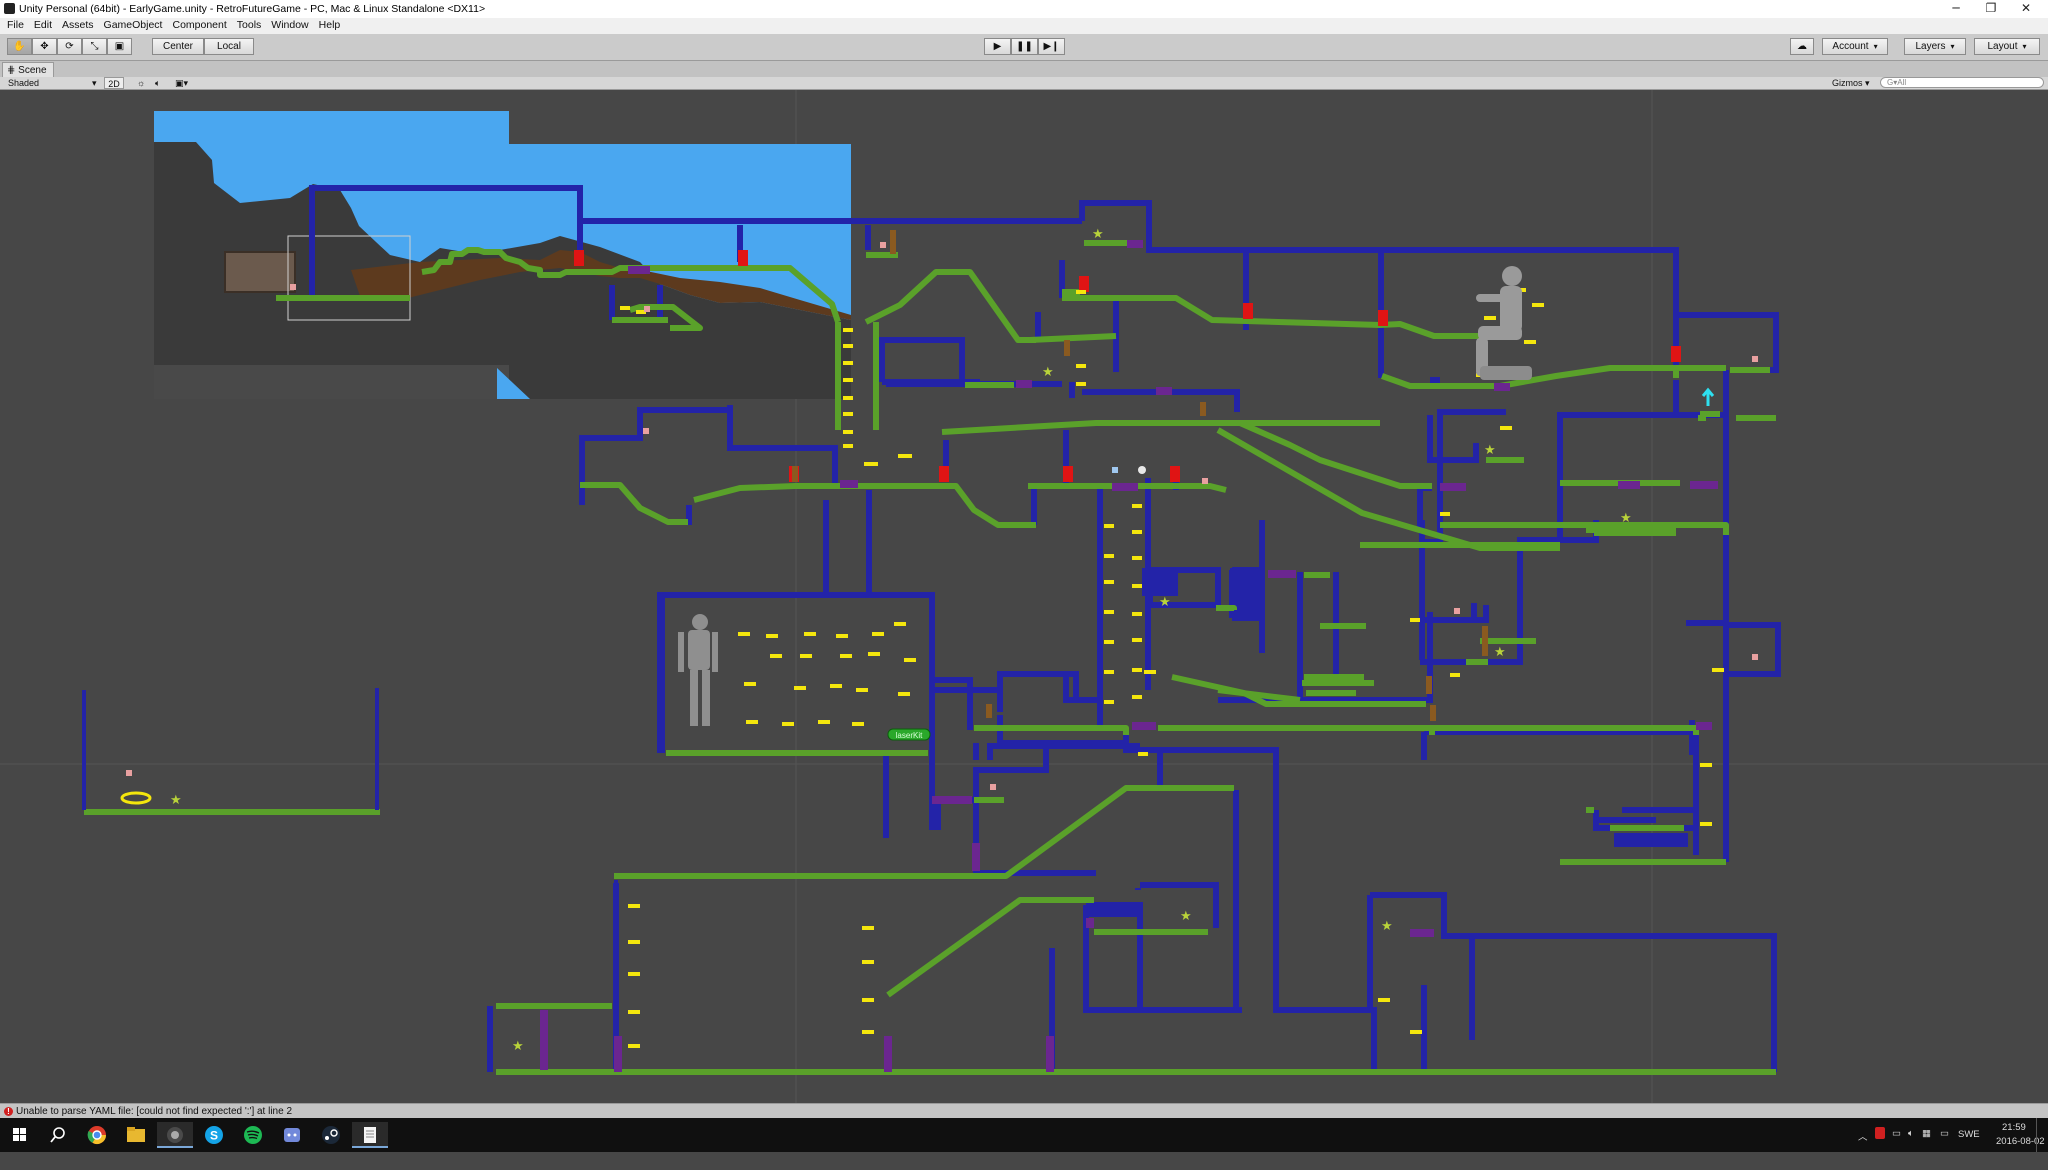 The image size is (2048, 1170). I want to click on spawn-room, so click(350, 880).